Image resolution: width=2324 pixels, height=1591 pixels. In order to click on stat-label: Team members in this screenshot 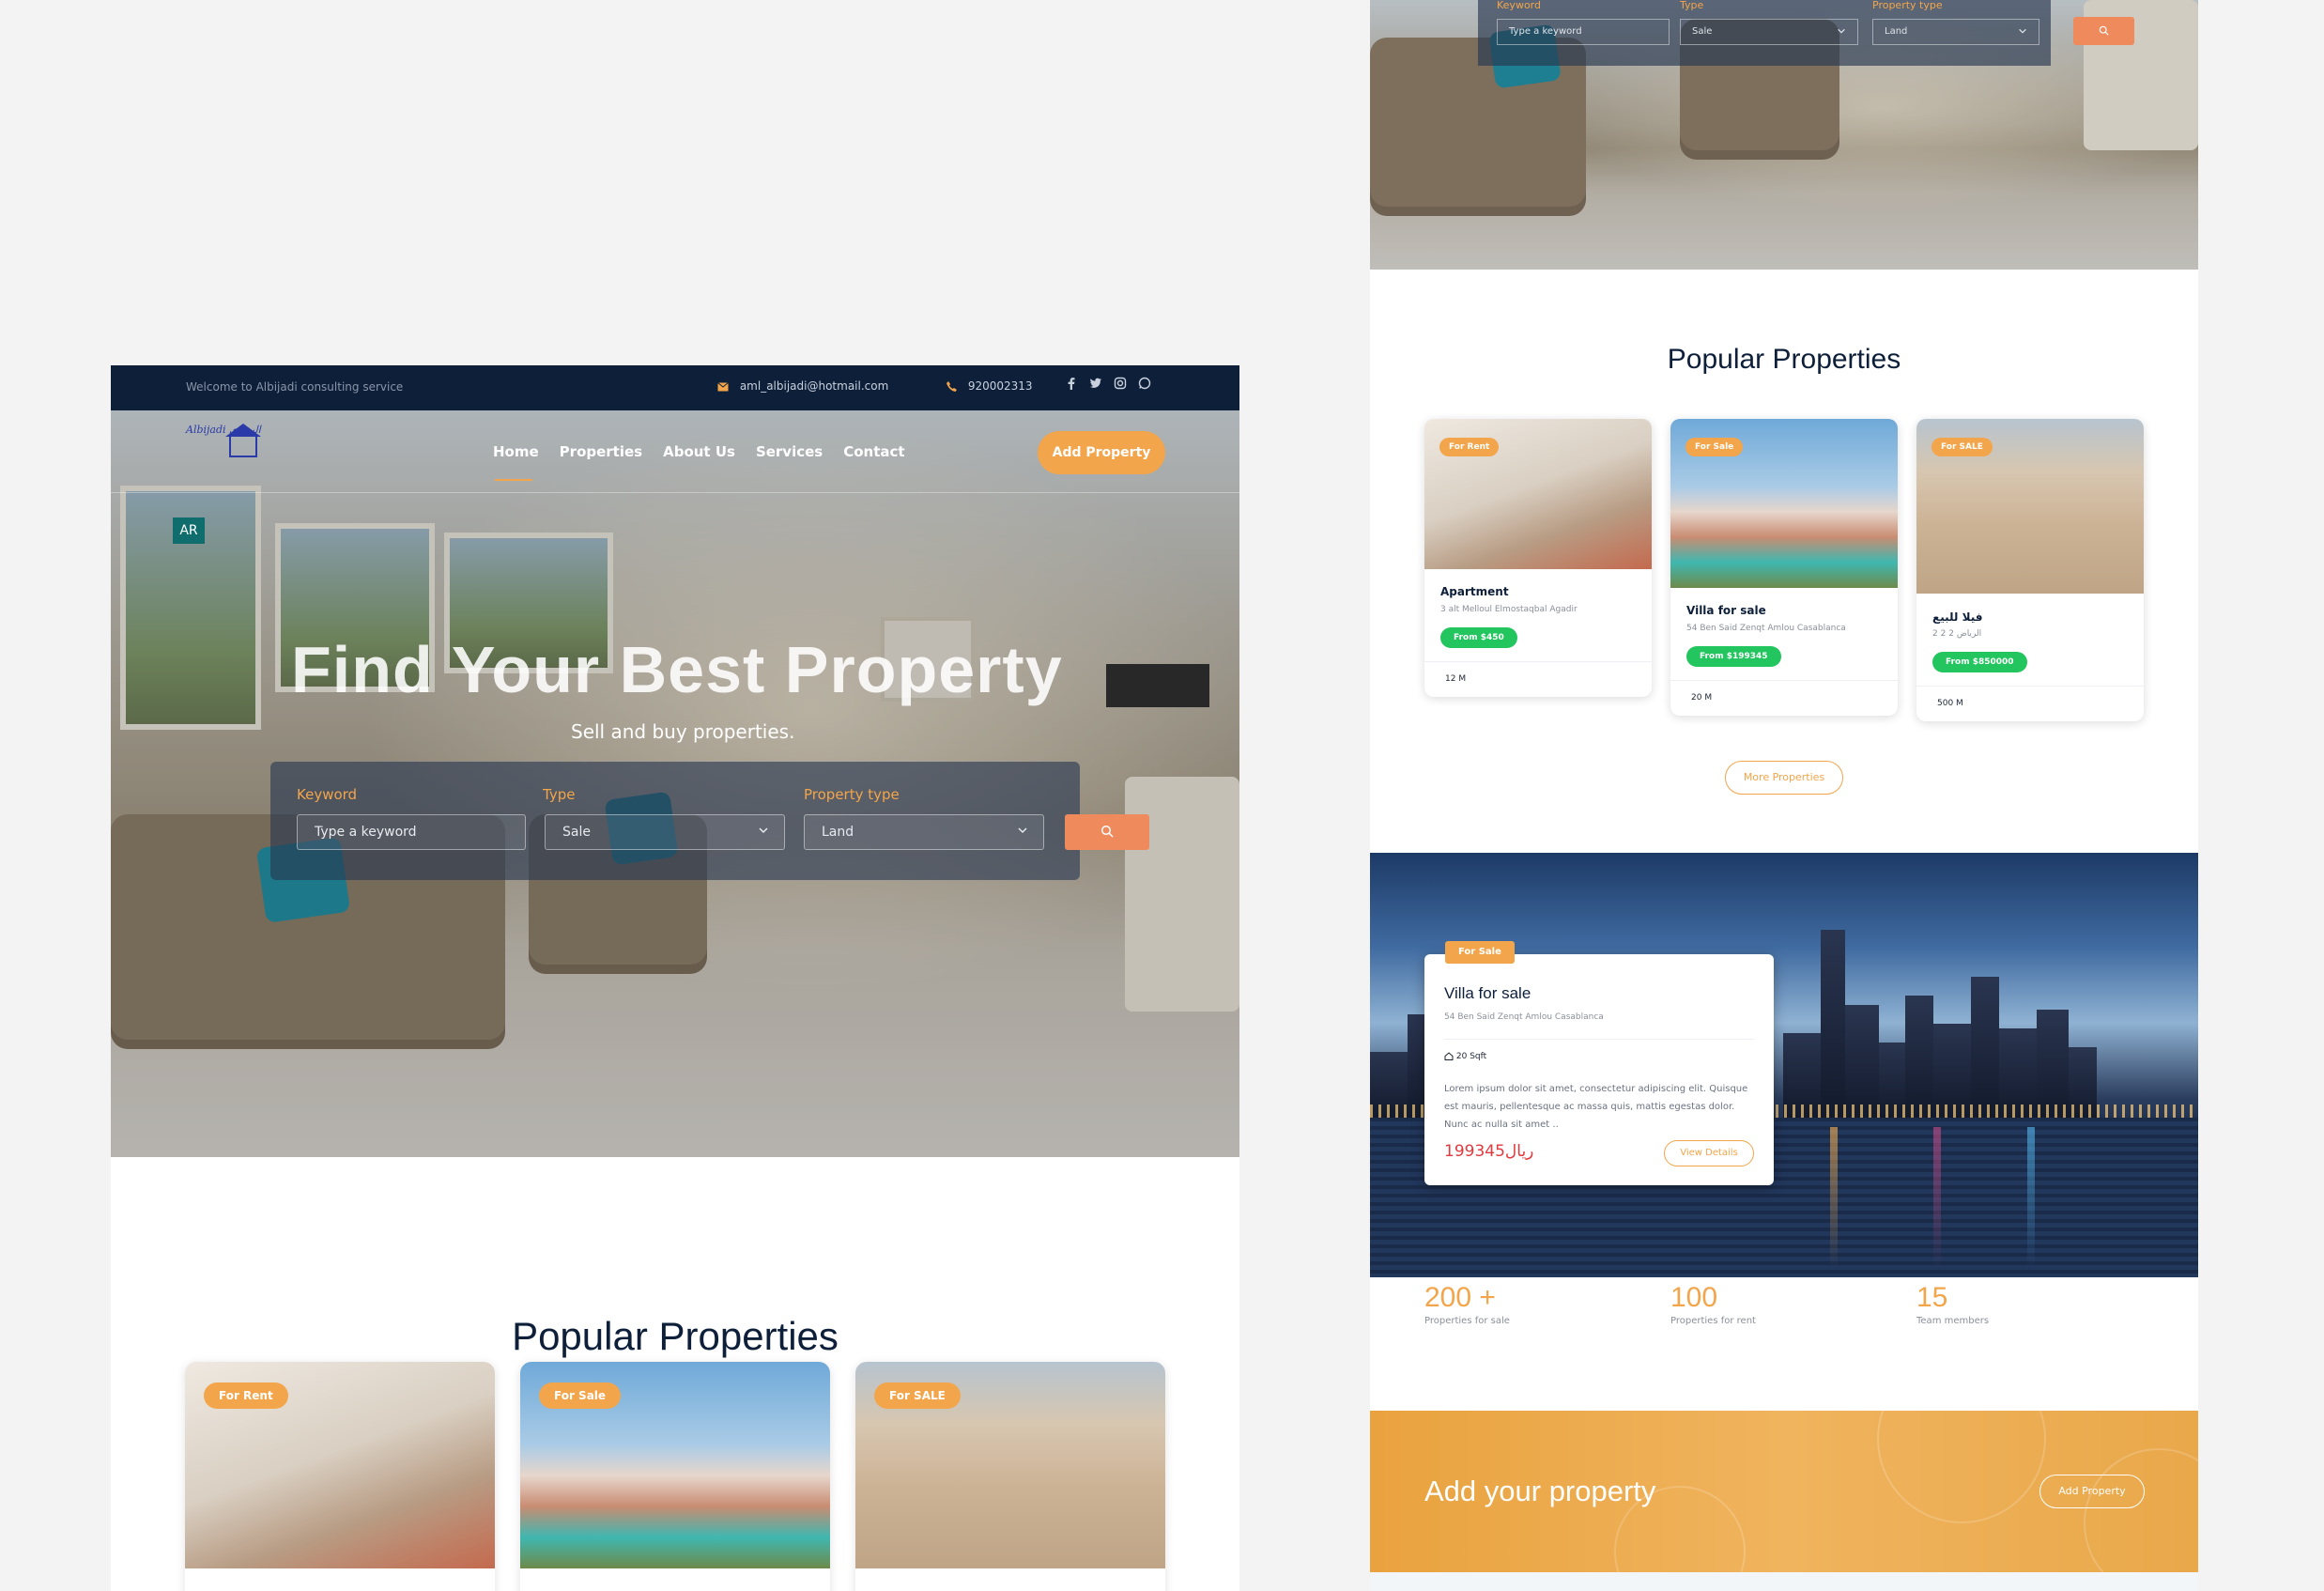, I will do `click(1953, 1321)`.